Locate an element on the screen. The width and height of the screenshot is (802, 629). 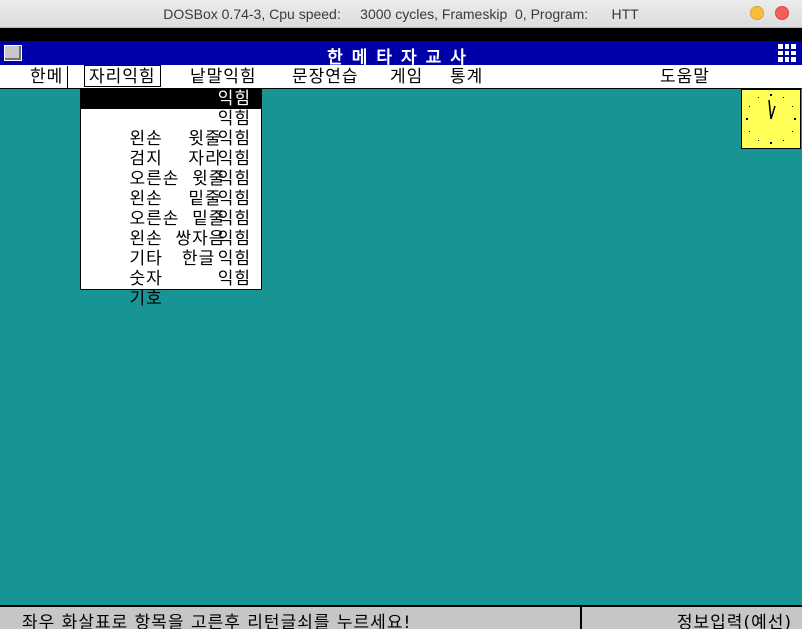
dropdown-item-index-finger: 검지 자리 익힘 is located at coordinates (171, 149).